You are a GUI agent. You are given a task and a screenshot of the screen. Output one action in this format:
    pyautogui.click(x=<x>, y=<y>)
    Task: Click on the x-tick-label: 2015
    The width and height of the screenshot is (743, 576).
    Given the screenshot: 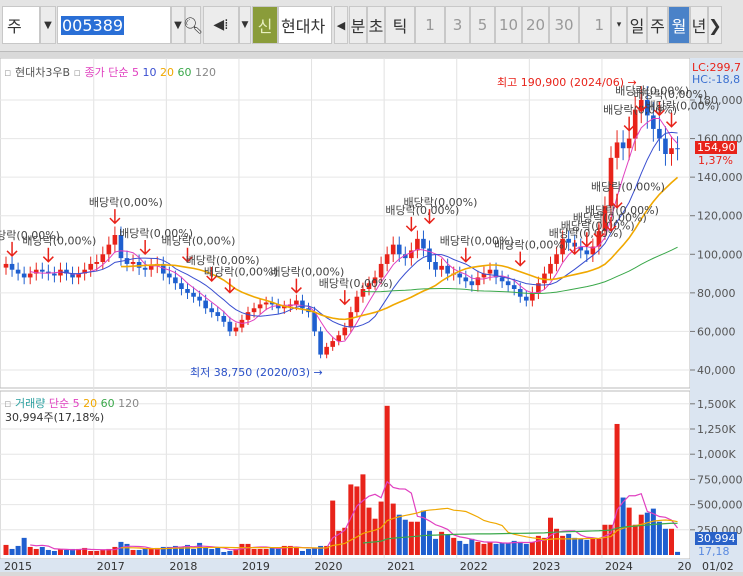 What is the action you would take?
    pyautogui.click(x=18, y=566)
    